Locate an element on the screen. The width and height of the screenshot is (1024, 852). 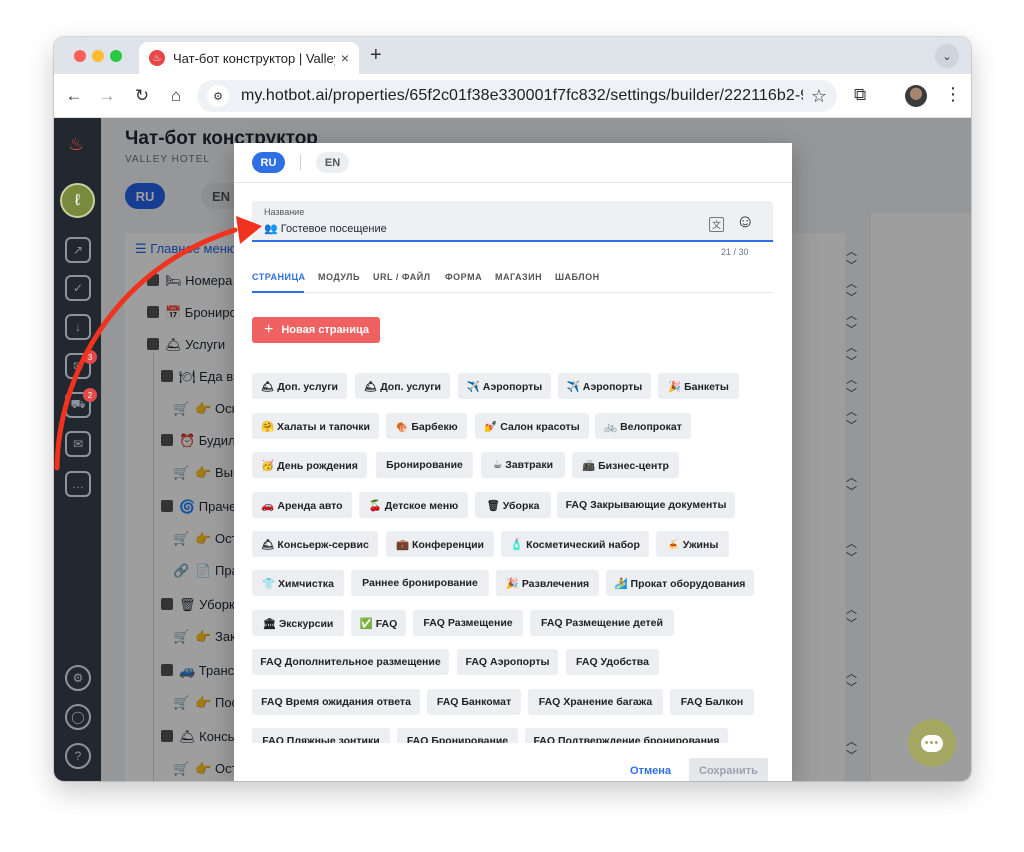
help-icon: ? is located at coordinates (78, 756).